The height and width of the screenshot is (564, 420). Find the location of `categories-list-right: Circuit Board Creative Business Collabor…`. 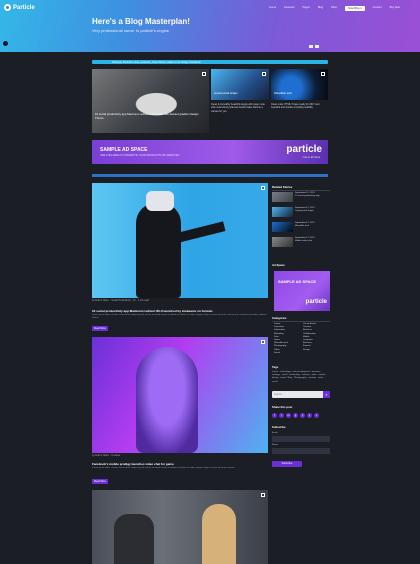

categories-list-right: Circuit Board Creative Business Collabor… is located at coordinates (309, 337).